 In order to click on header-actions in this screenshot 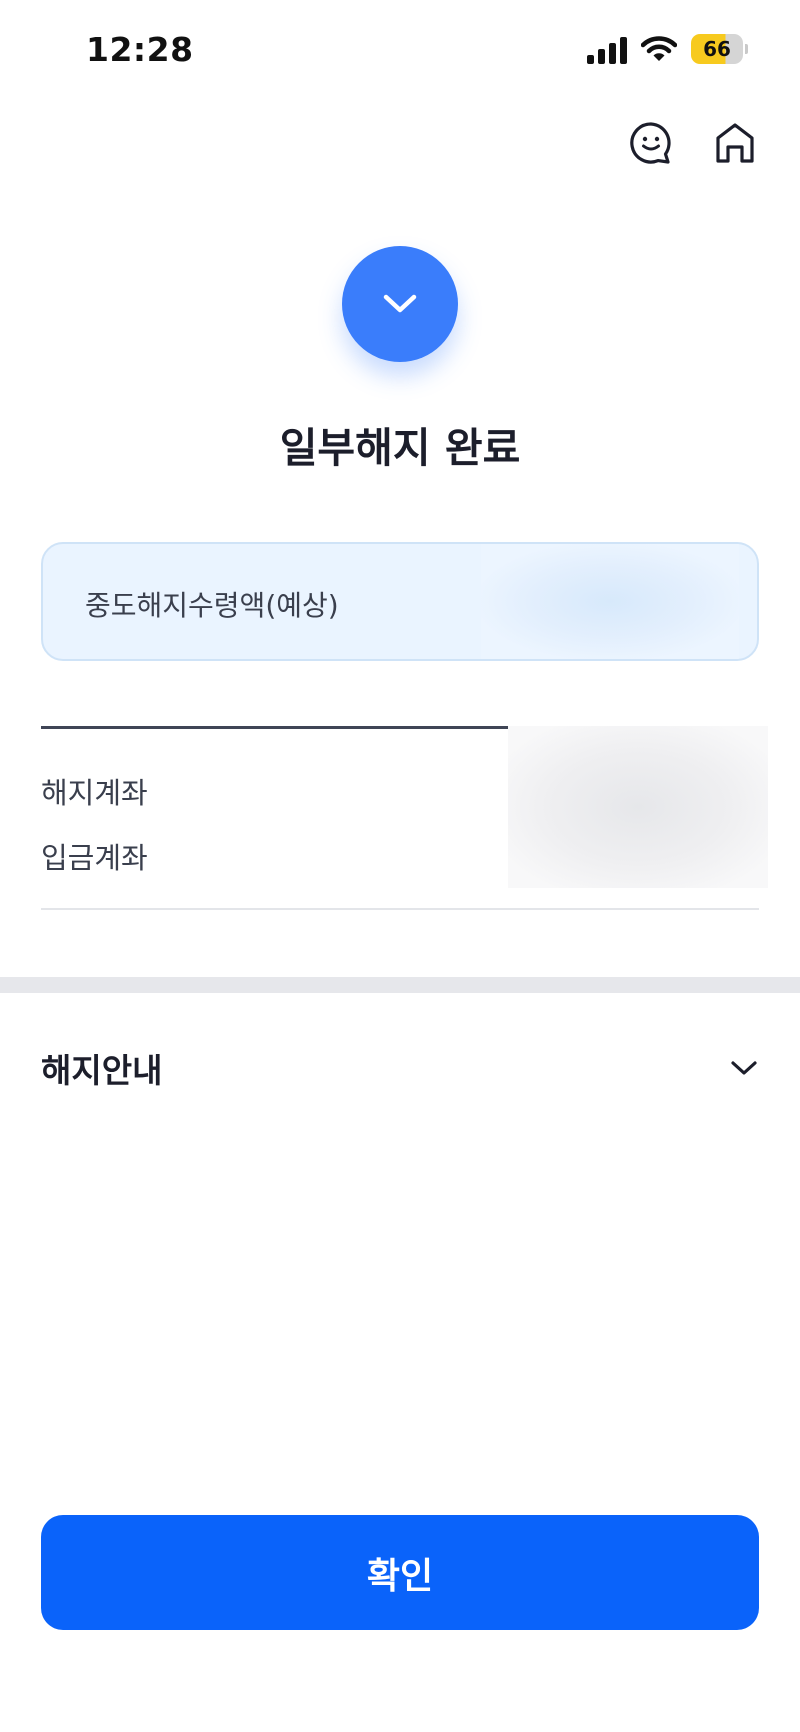, I will do `click(693, 143)`.